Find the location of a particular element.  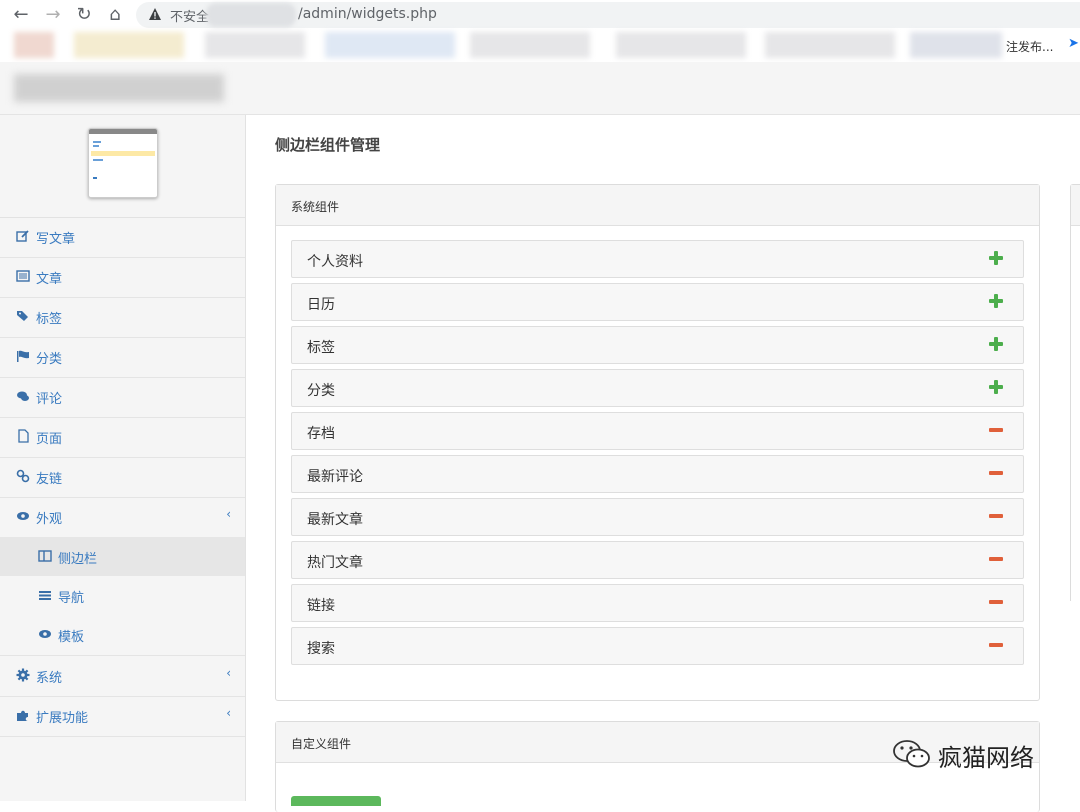

file-icon is located at coordinates (23, 436).